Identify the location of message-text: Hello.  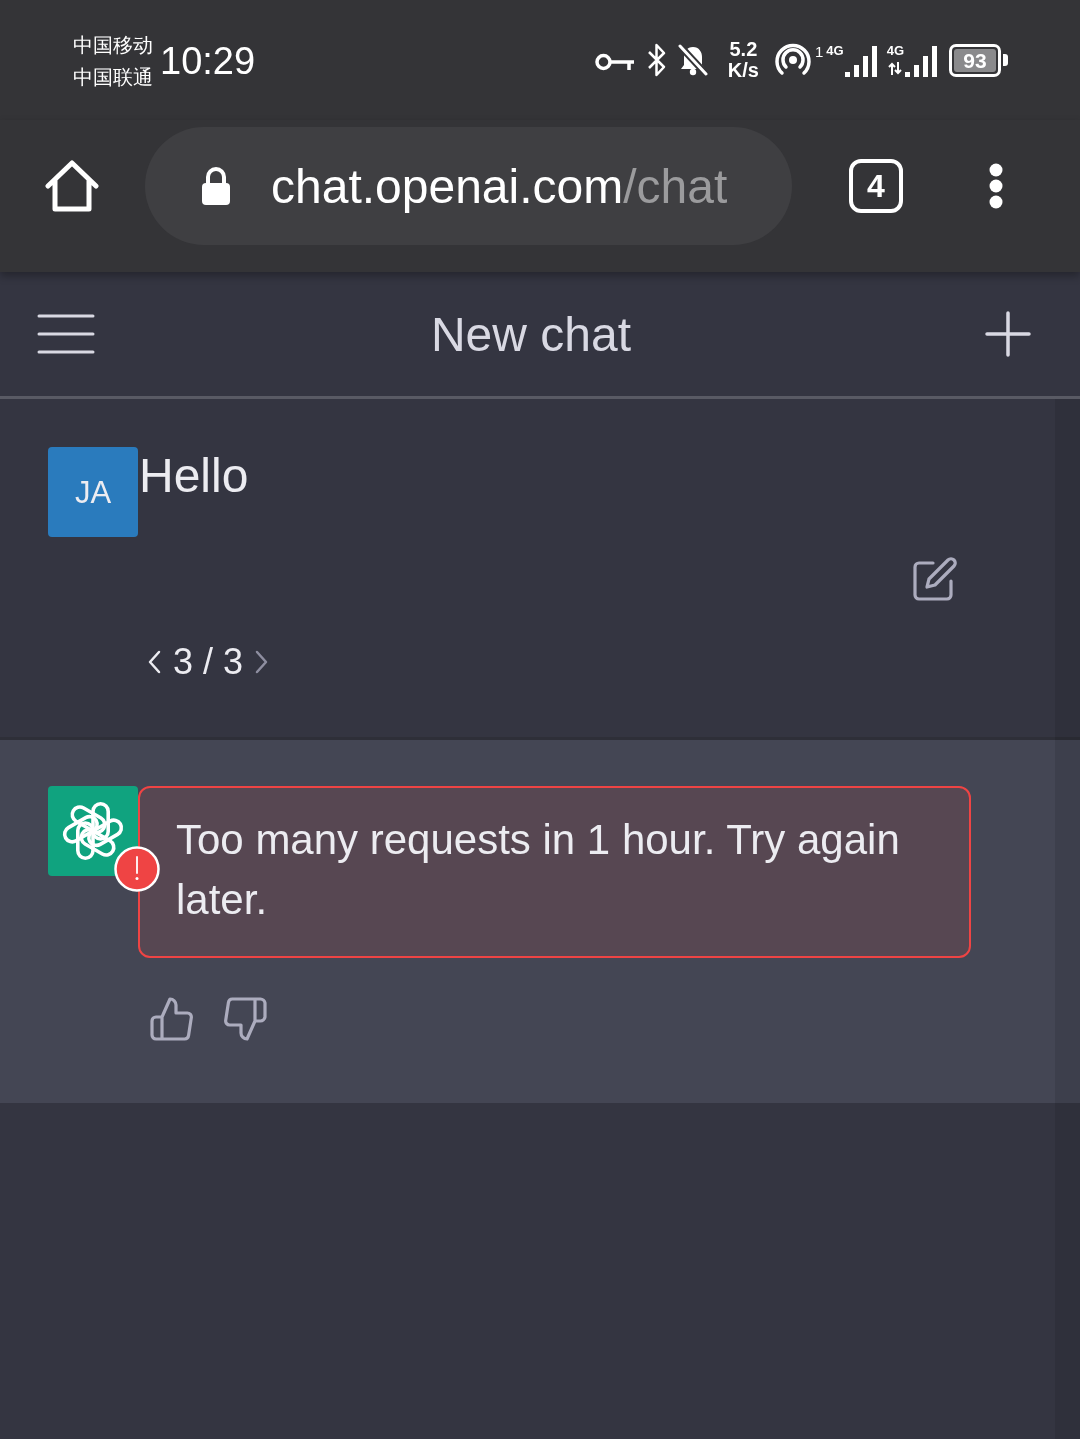
(194, 476).